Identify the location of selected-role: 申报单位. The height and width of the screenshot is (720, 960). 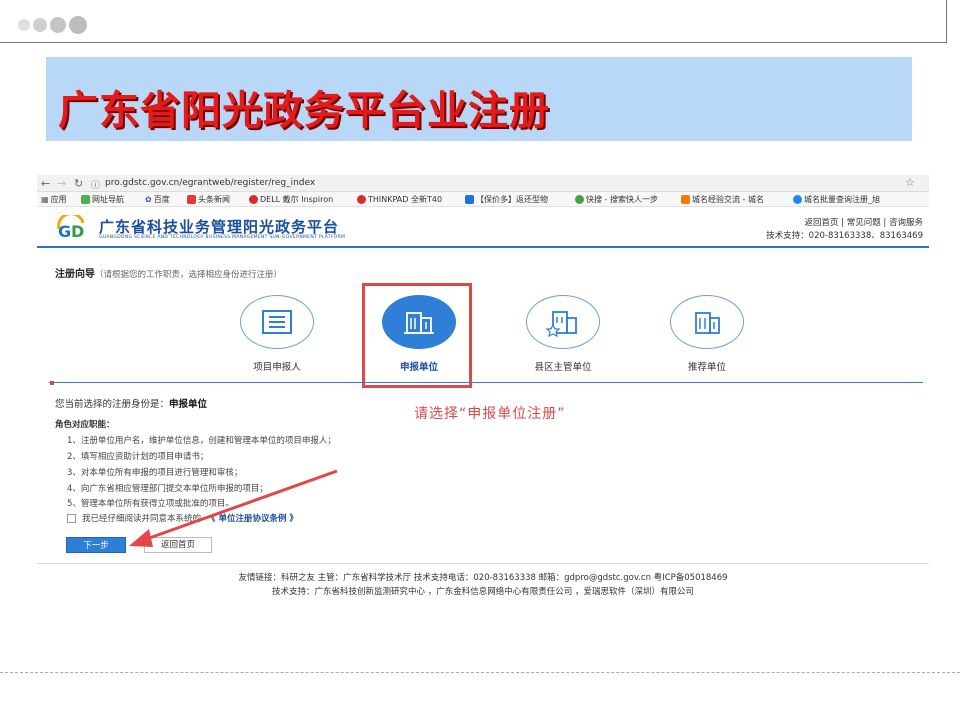
(188, 404).